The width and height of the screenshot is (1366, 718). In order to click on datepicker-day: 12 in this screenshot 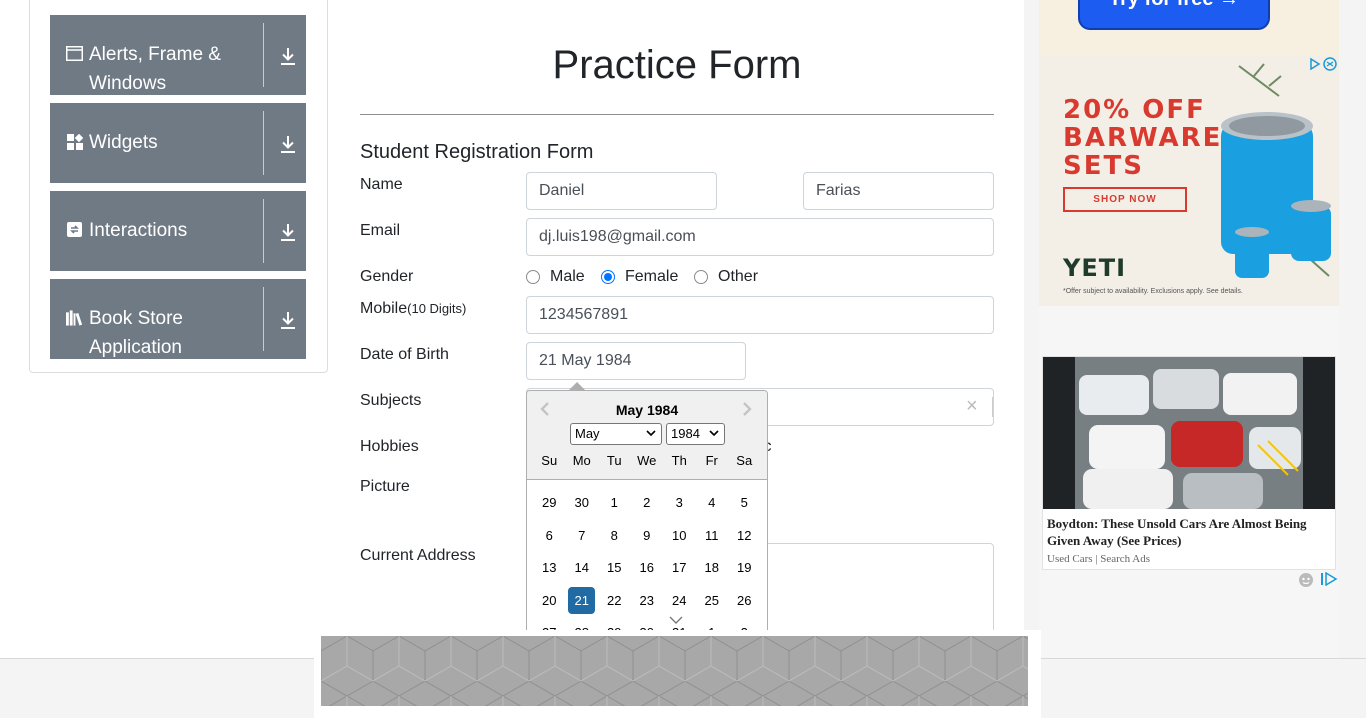, I will do `click(744, 535)`.